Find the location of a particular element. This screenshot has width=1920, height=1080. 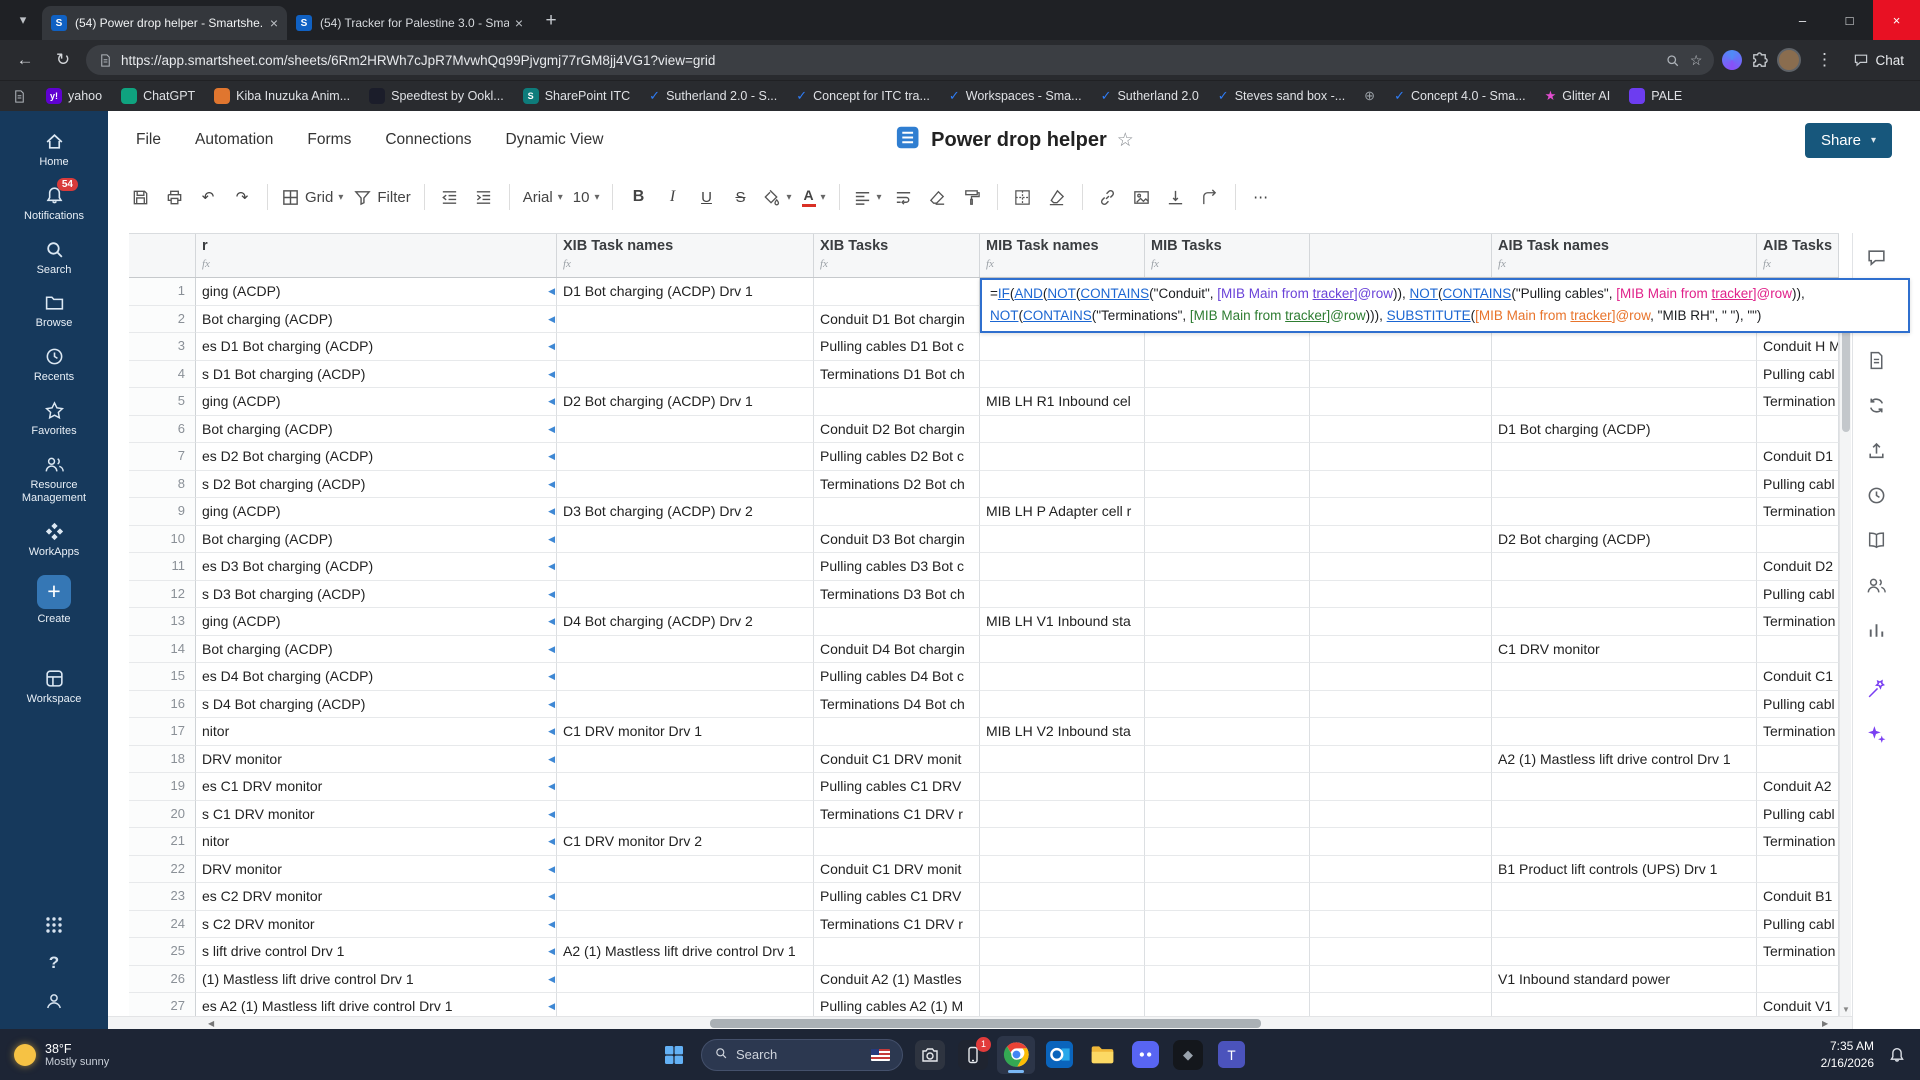

bookmark-item: S SharePoint ITC is located at coordinates (576, 96).